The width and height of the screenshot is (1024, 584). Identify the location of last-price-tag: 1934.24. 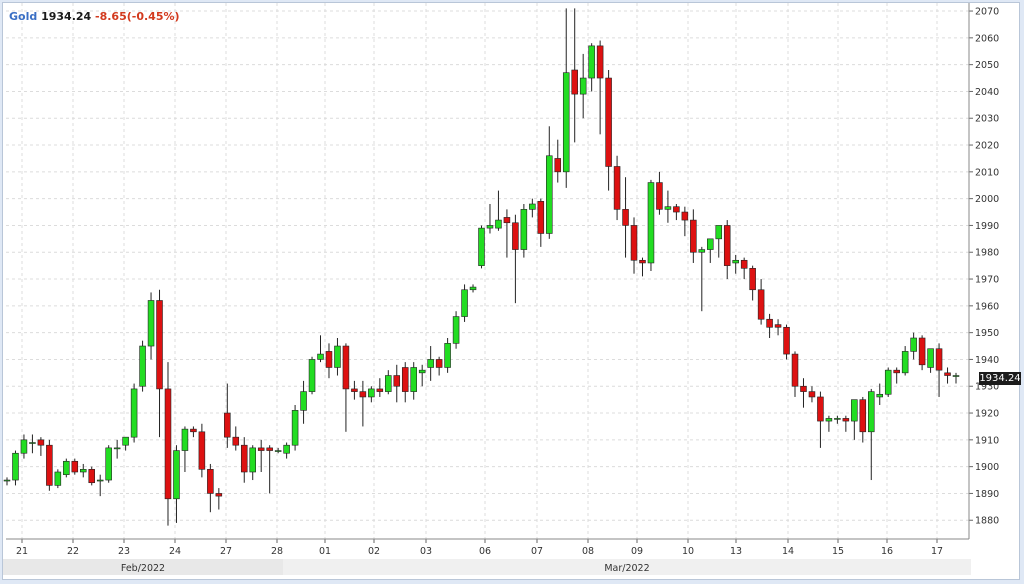
(1000, 378).